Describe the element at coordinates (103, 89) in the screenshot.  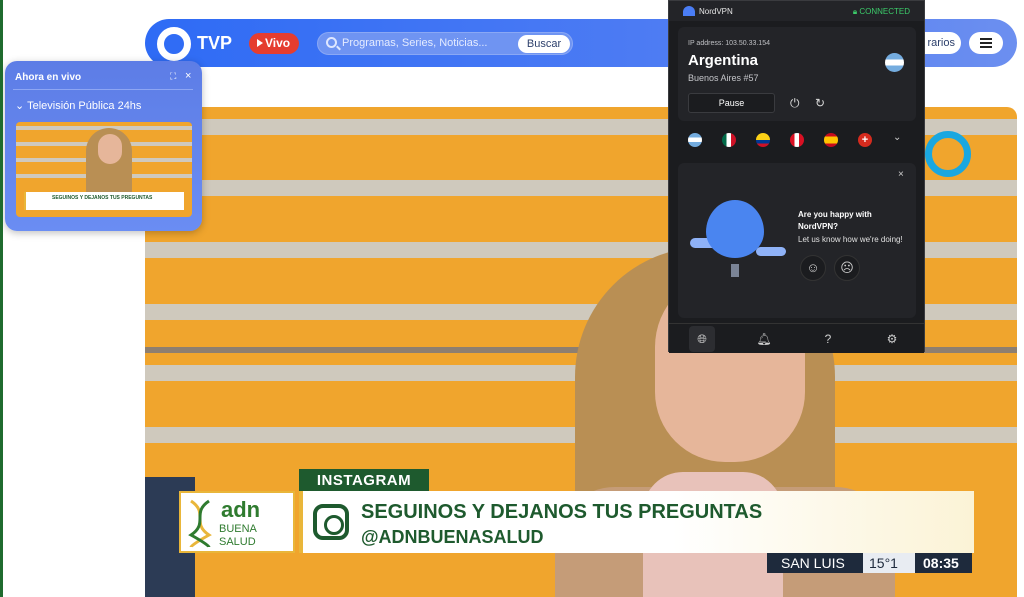
I see `divider` at that location.